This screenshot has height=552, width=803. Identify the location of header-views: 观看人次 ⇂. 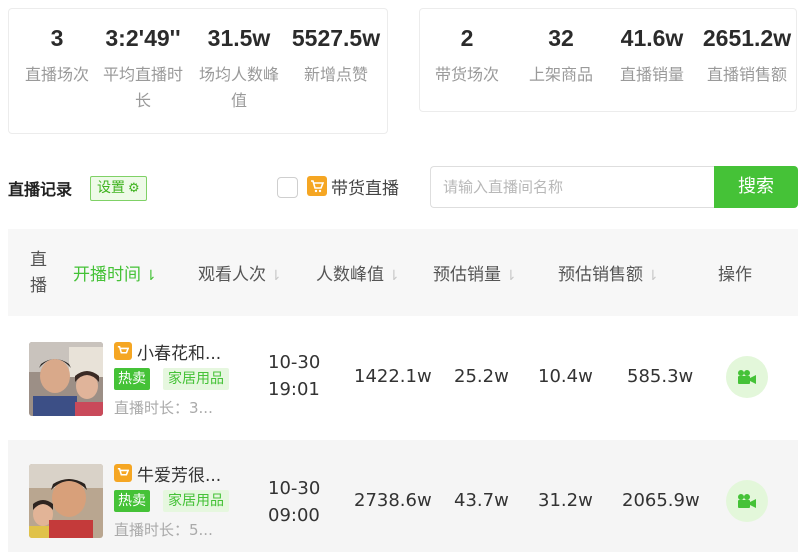
(240, 272).